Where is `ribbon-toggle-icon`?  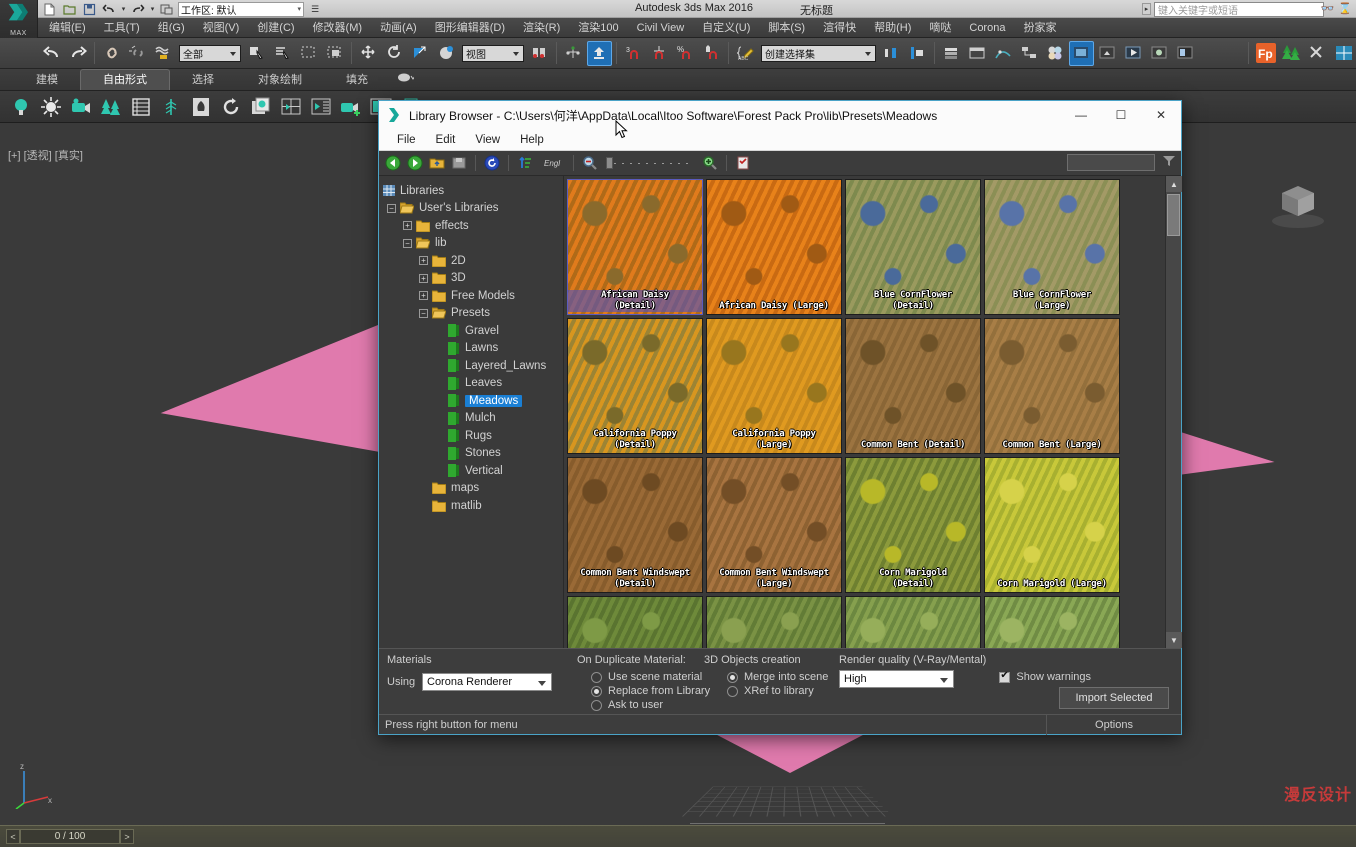 ribbon-toggle-icon is located at coordinates (977, 53).